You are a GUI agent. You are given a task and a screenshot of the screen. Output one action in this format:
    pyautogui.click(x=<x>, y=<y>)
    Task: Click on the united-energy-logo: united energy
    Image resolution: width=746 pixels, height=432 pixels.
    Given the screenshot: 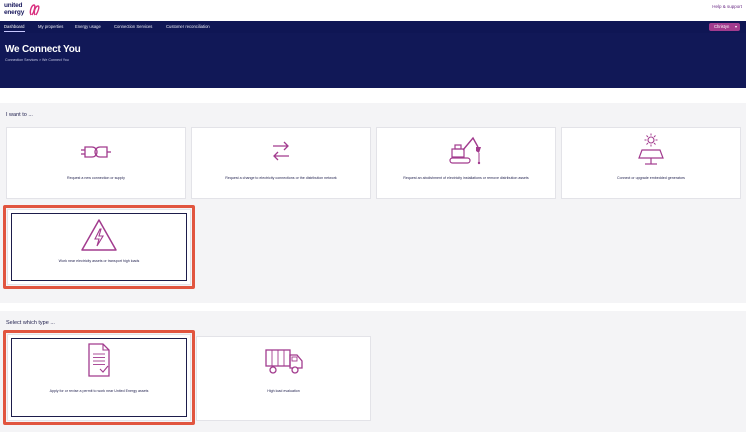 What is the action you would take?
    pyautogui.click(x=23, y=10)
    